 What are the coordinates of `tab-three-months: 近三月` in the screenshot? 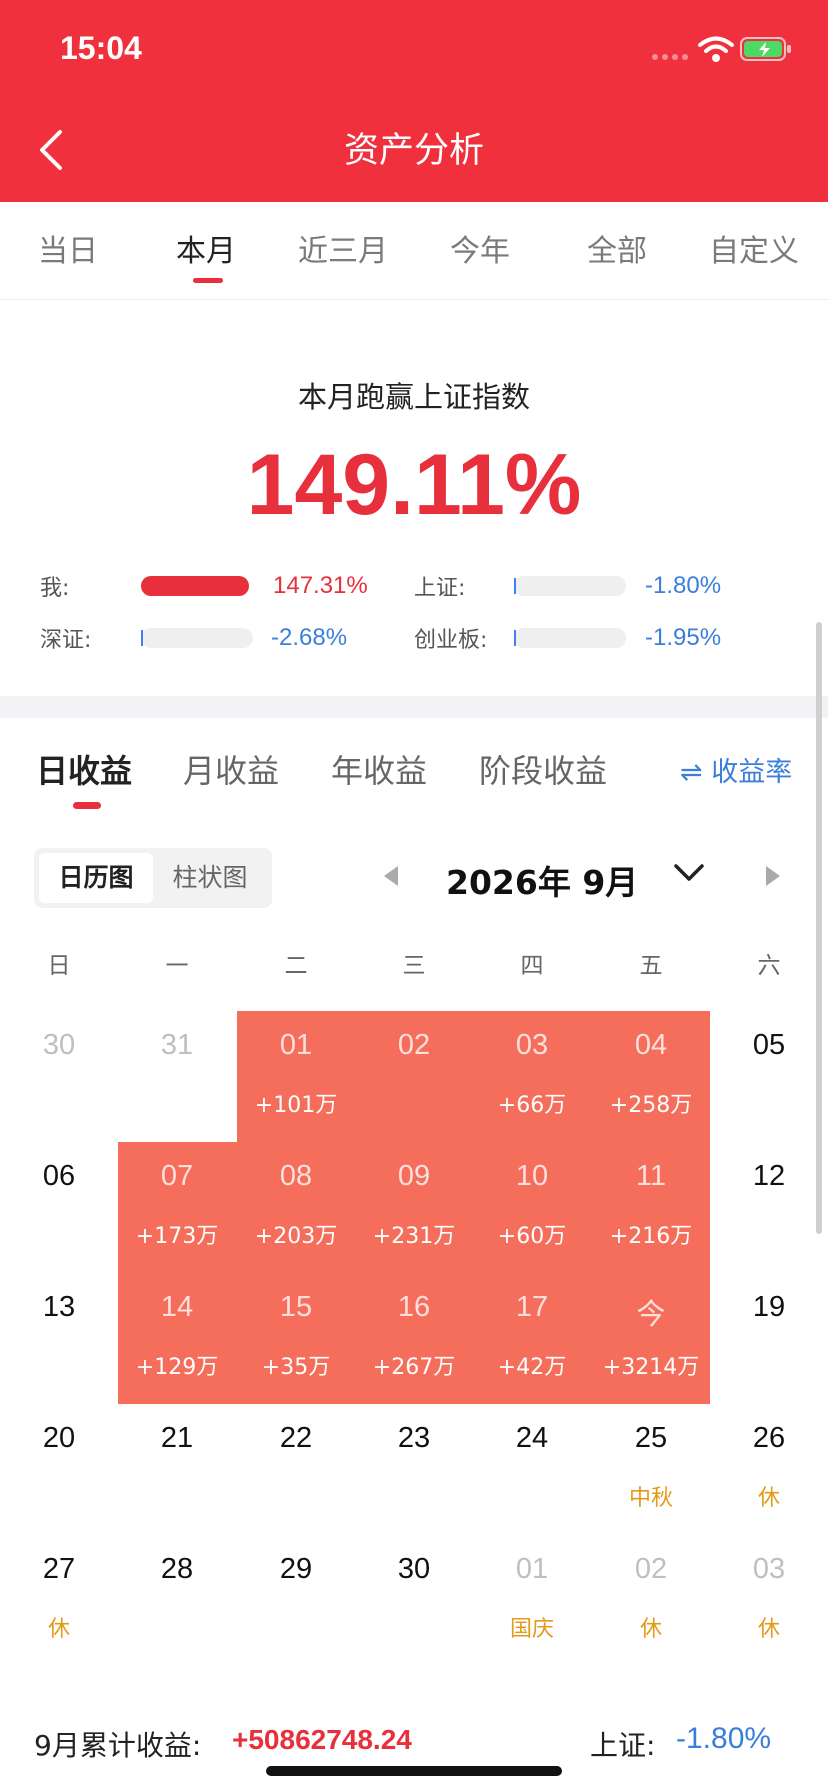 It's located at (343, 248).